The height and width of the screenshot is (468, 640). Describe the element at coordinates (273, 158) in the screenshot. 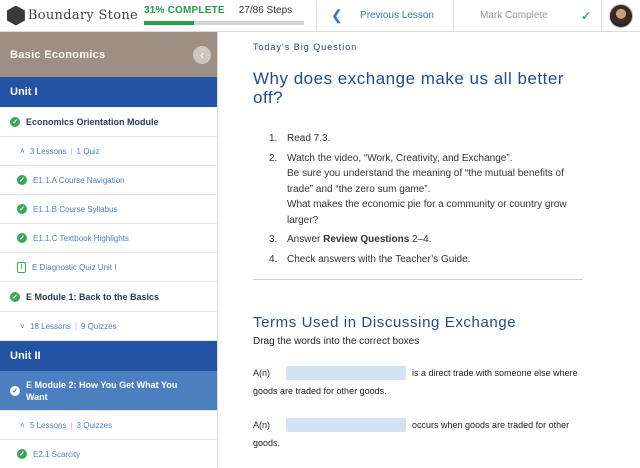

I see `step-number: 2.` at that location.